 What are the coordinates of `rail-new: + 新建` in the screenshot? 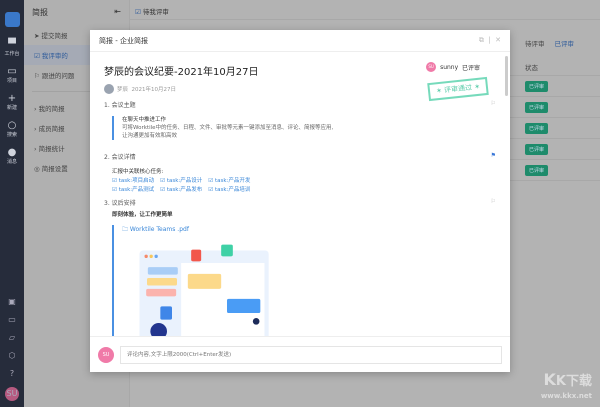 It's located at (12, 102).